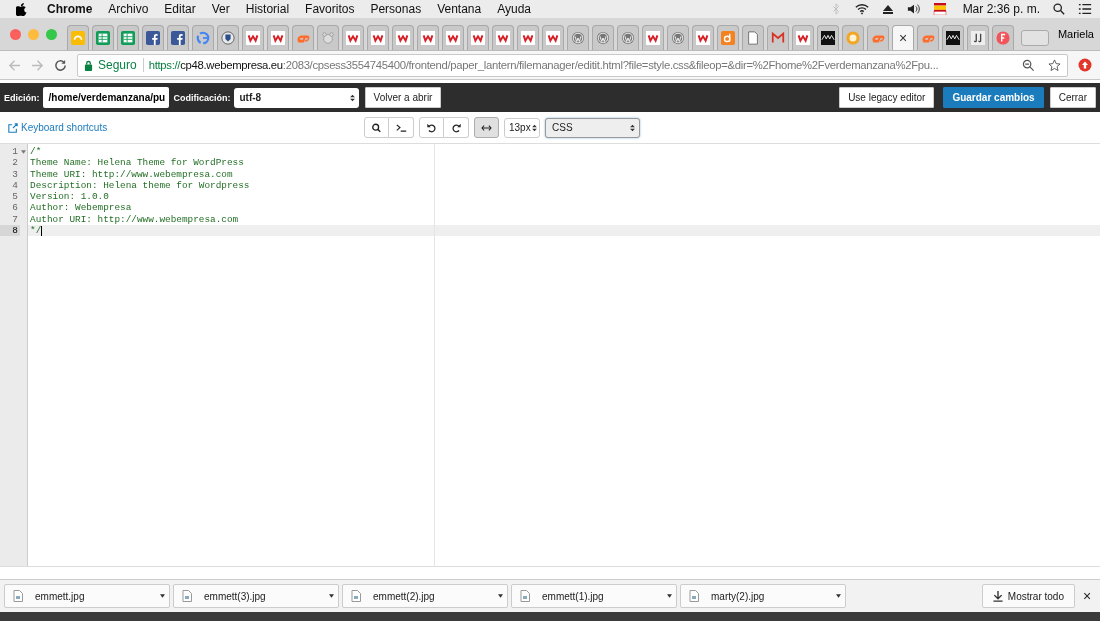 The height and width of the screenshot is (621, 1100). What do you see at coordinates (220, 9) in the screenshot?
I see `menu-item: Ver` at bounding box center [220, 9].